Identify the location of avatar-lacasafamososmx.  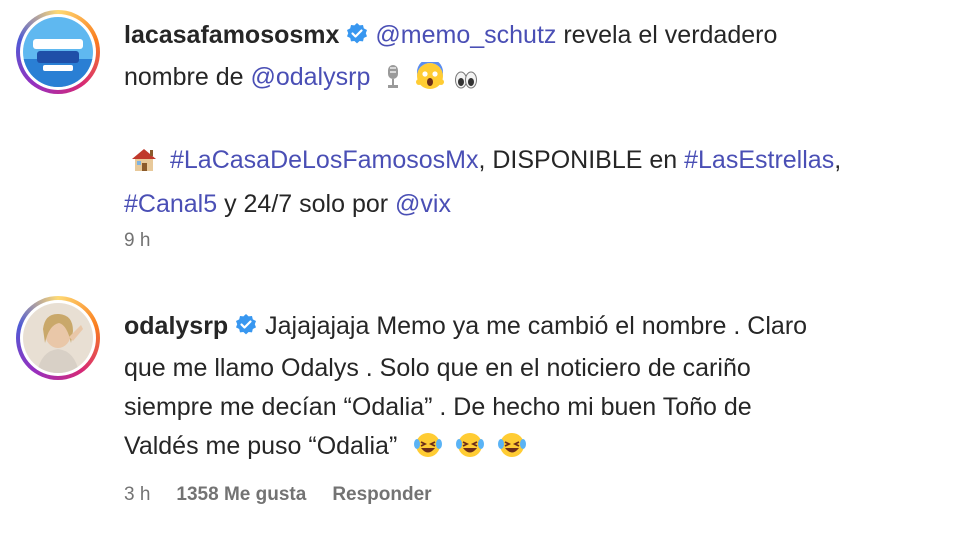
(58, 52).